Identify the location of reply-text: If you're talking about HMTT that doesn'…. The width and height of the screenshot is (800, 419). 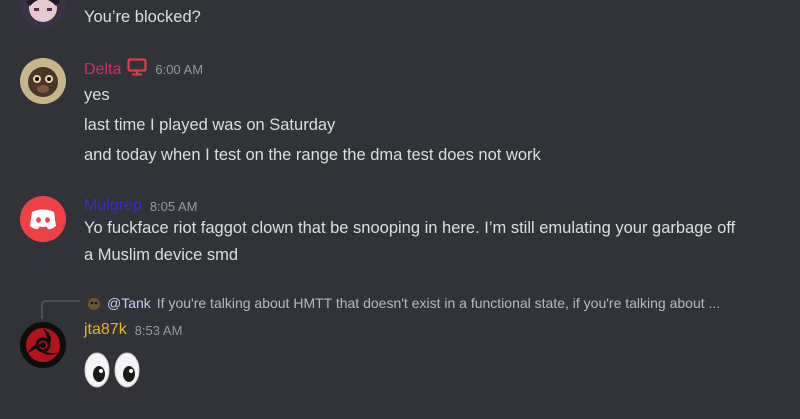
(438, 303).